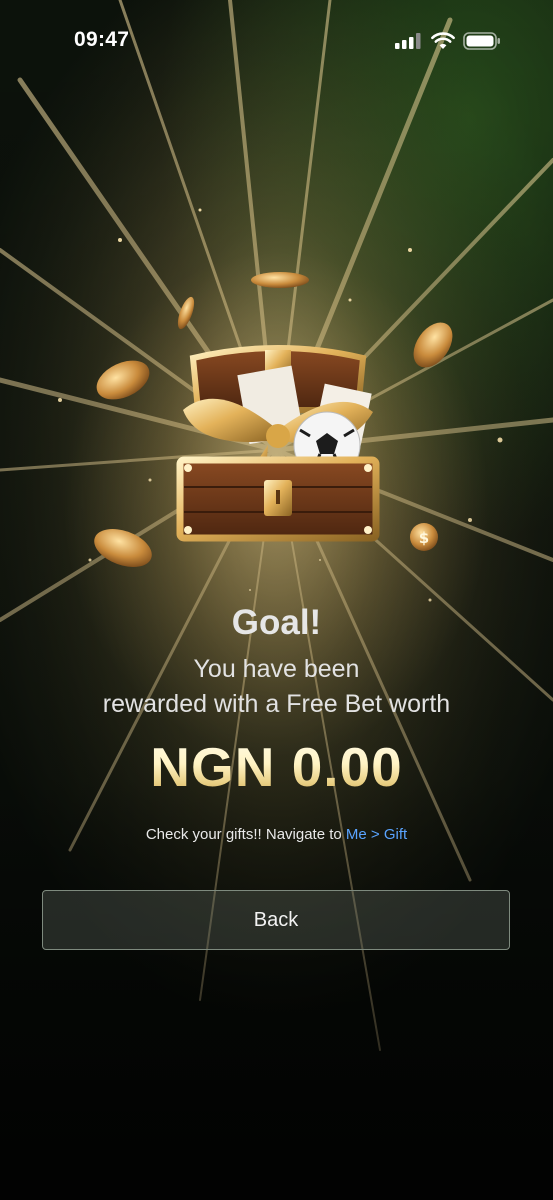  I want to click on gift-hint: Check your gifts!! Navigate to Me > Gift, so click(276, 834).